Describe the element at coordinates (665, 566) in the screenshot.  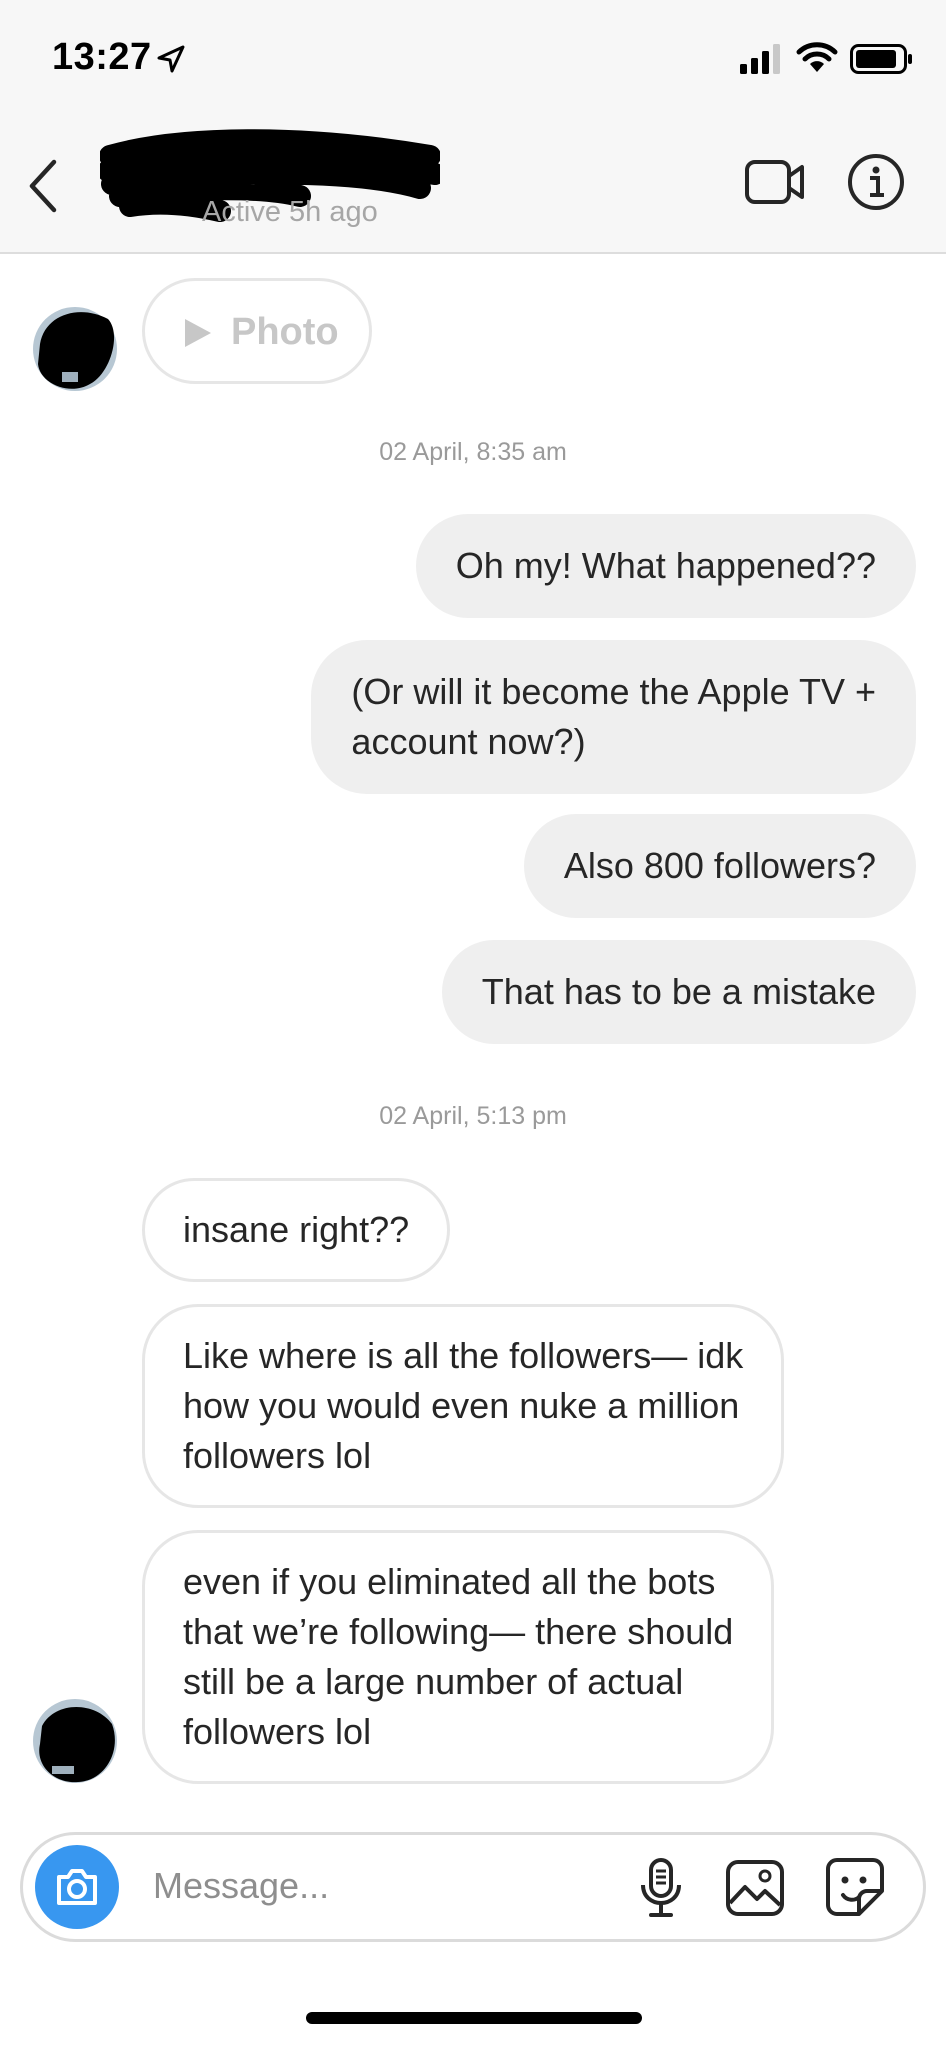
I see `outgoing-message: Oh my! What happened??` at that location.